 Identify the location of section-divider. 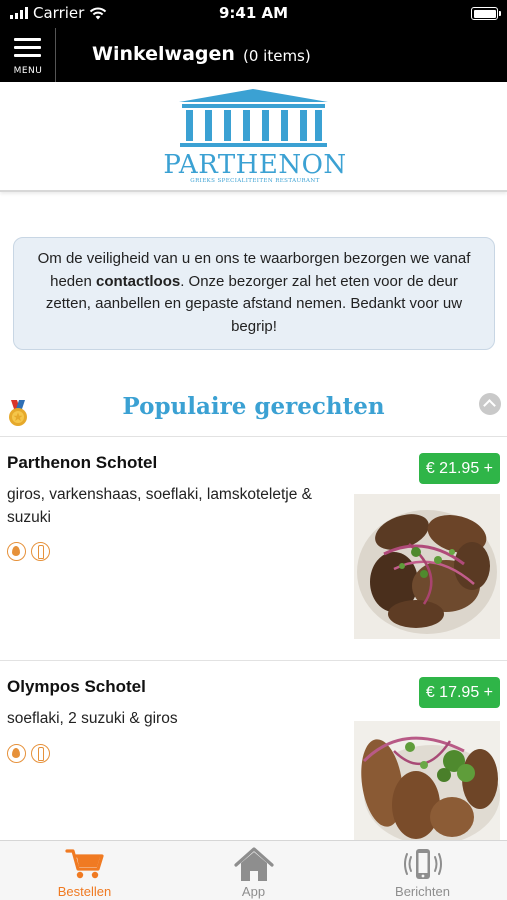
(253, 436).